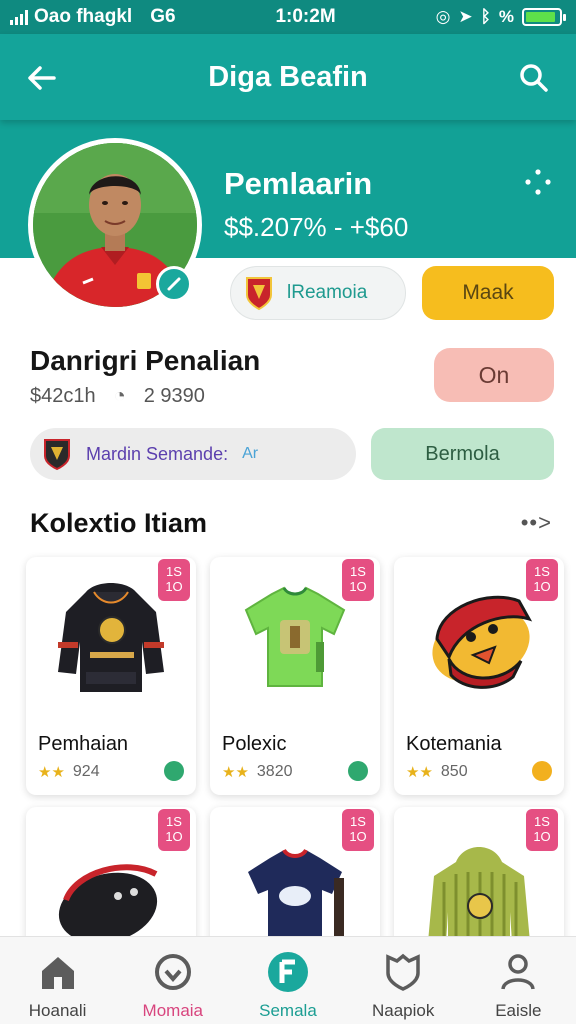 This screenshot has height=1024, width=576. Describe the element at coordinates (288, 1010) in the screenshot. I see `nav-label: Semala` at that location.